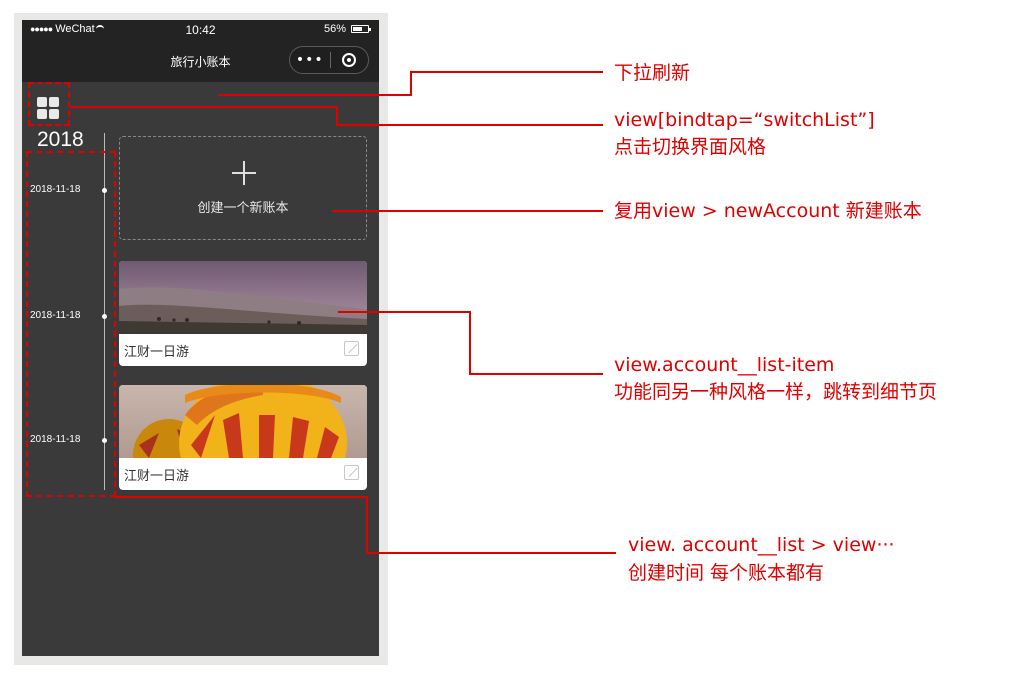 The width and height of the screenshot is (1036, 676). Describe the element at coordinates (49, 104) in the screenshot. I see `switch-list-highlight` at that location.